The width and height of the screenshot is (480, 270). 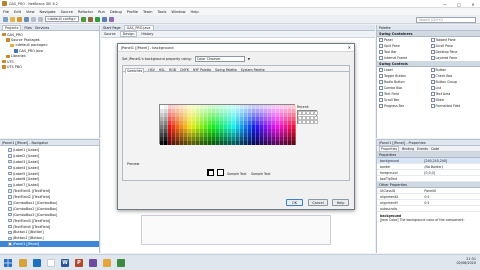 What do you see at coordinates (5, 19) in the screenshot?
I see `new-file-icon` at bounding box center [5, 19].